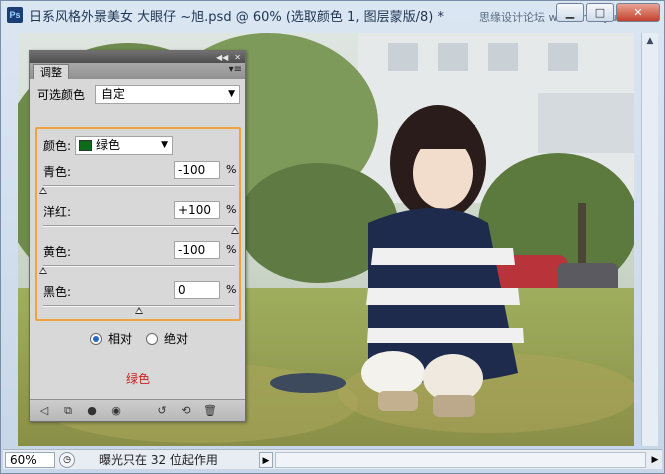 The height and width of the screenshot is (474, 665). What do you see at coordinates (152, 338) in the screenshot?
I see `absolute-radio` at bounding box center [152, 338].